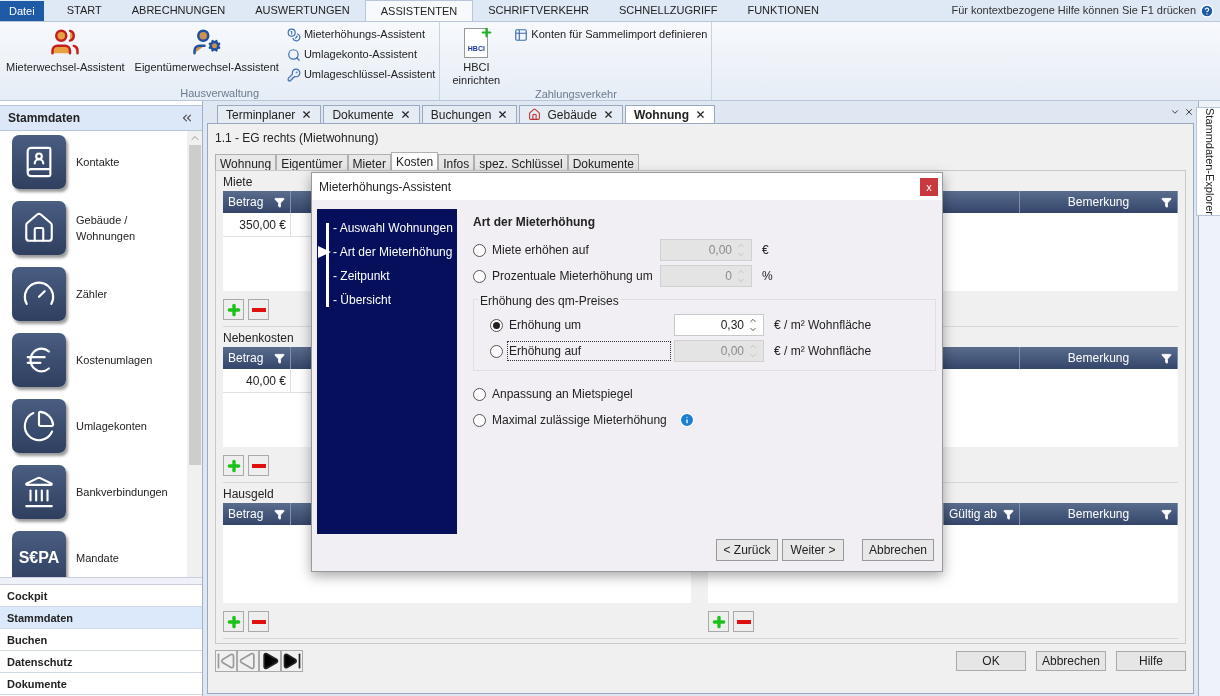  I want to click on scrollbar, so click(194, 354).